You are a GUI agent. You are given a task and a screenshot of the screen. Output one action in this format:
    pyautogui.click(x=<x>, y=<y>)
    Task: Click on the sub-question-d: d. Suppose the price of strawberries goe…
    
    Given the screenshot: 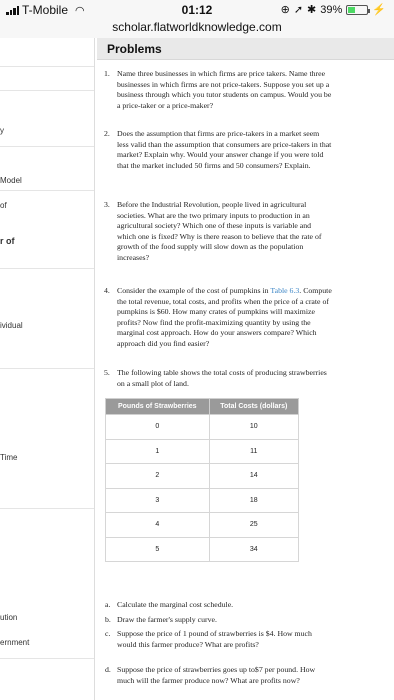 What is the action you would take?
    pyautogui.click(x=211, y=675)
    